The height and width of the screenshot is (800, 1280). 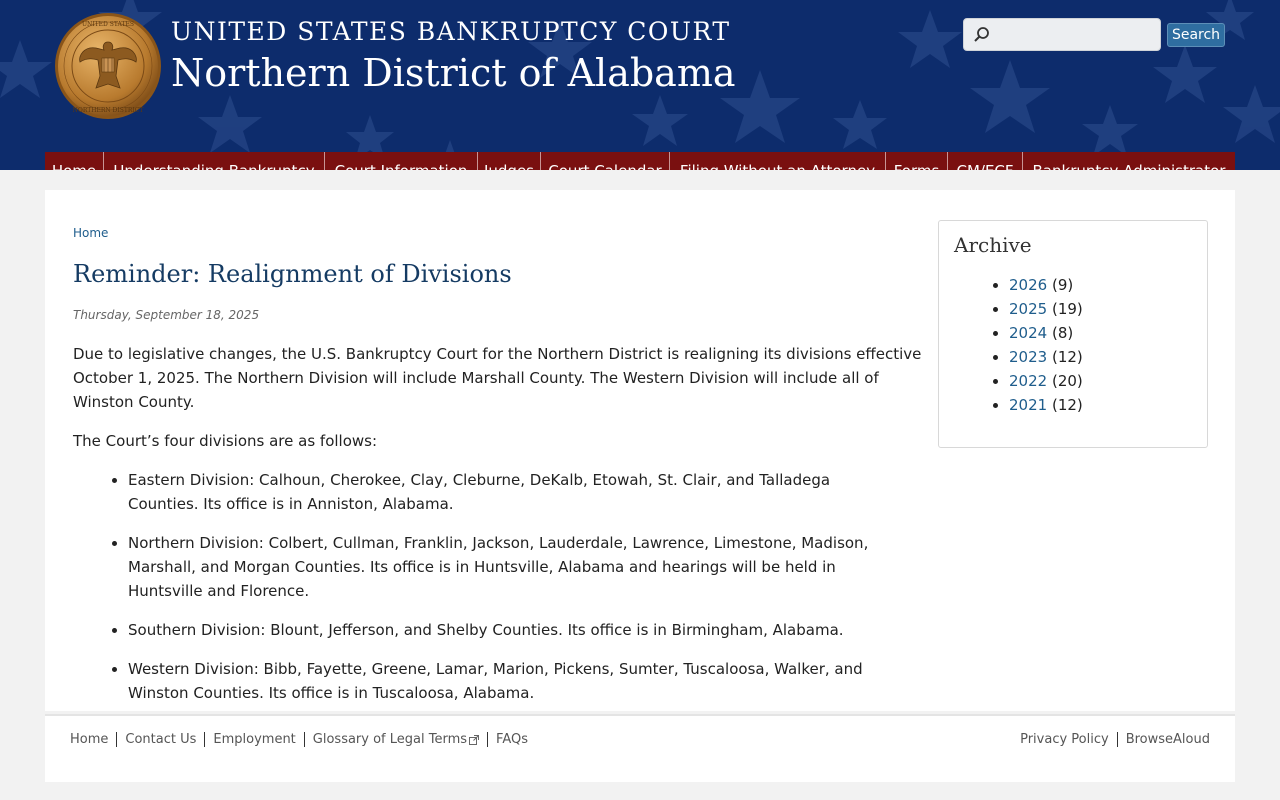 I want to click on archive-year-link: 2023, so click(x=1028, y=357).